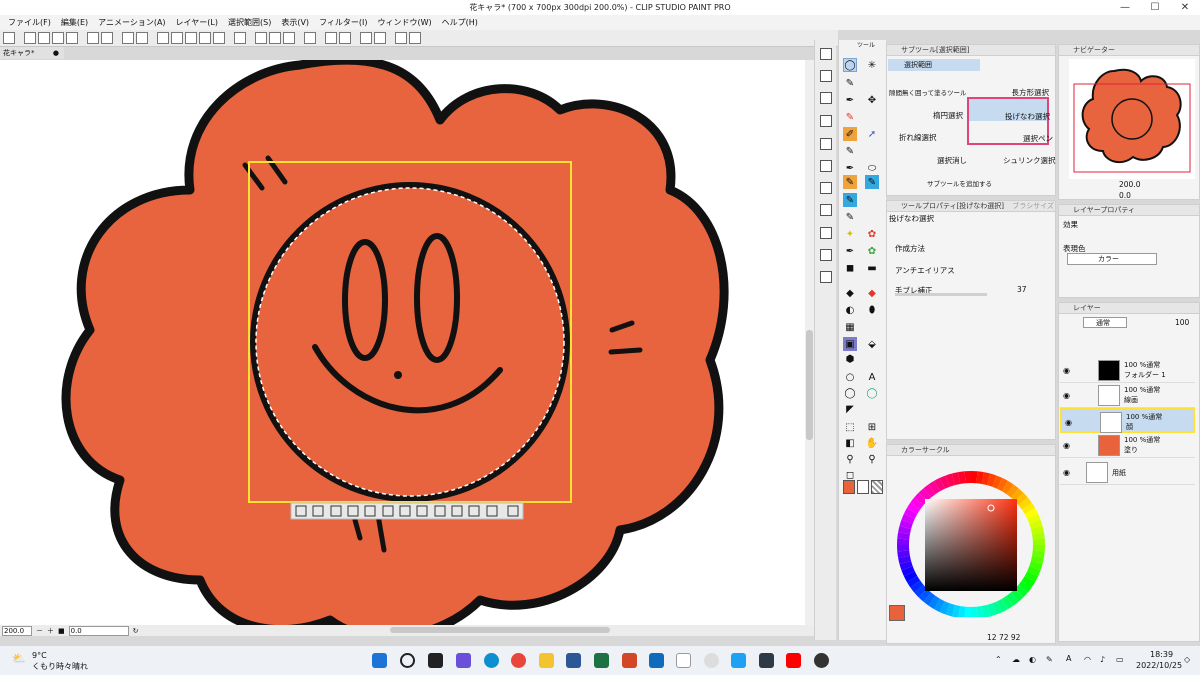 This screenshot has width=1200, height=675. What do you see at coordinates (1127, 445) in the screenshot?
I see `layer-row-fill: ◉ 100 %通常 塗り` at bounding box center [1127, 445].